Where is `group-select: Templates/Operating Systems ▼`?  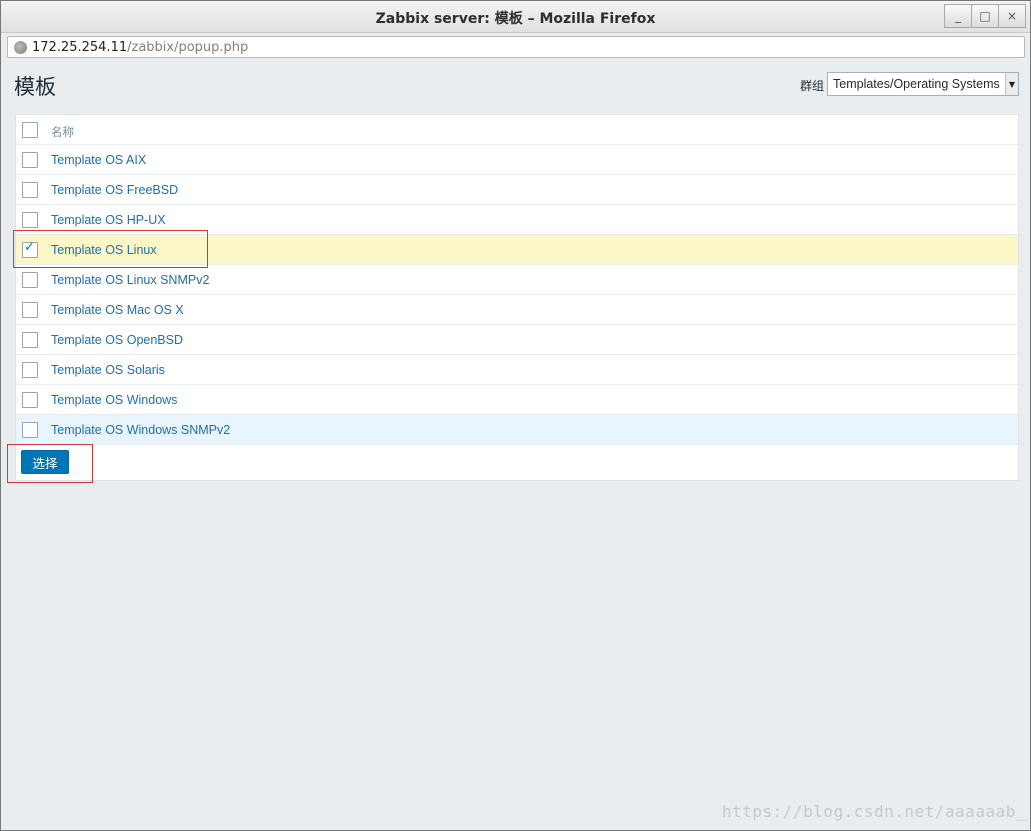 group-select: Templates/Operating Systems ▼ is located at coordinates (923, 84).